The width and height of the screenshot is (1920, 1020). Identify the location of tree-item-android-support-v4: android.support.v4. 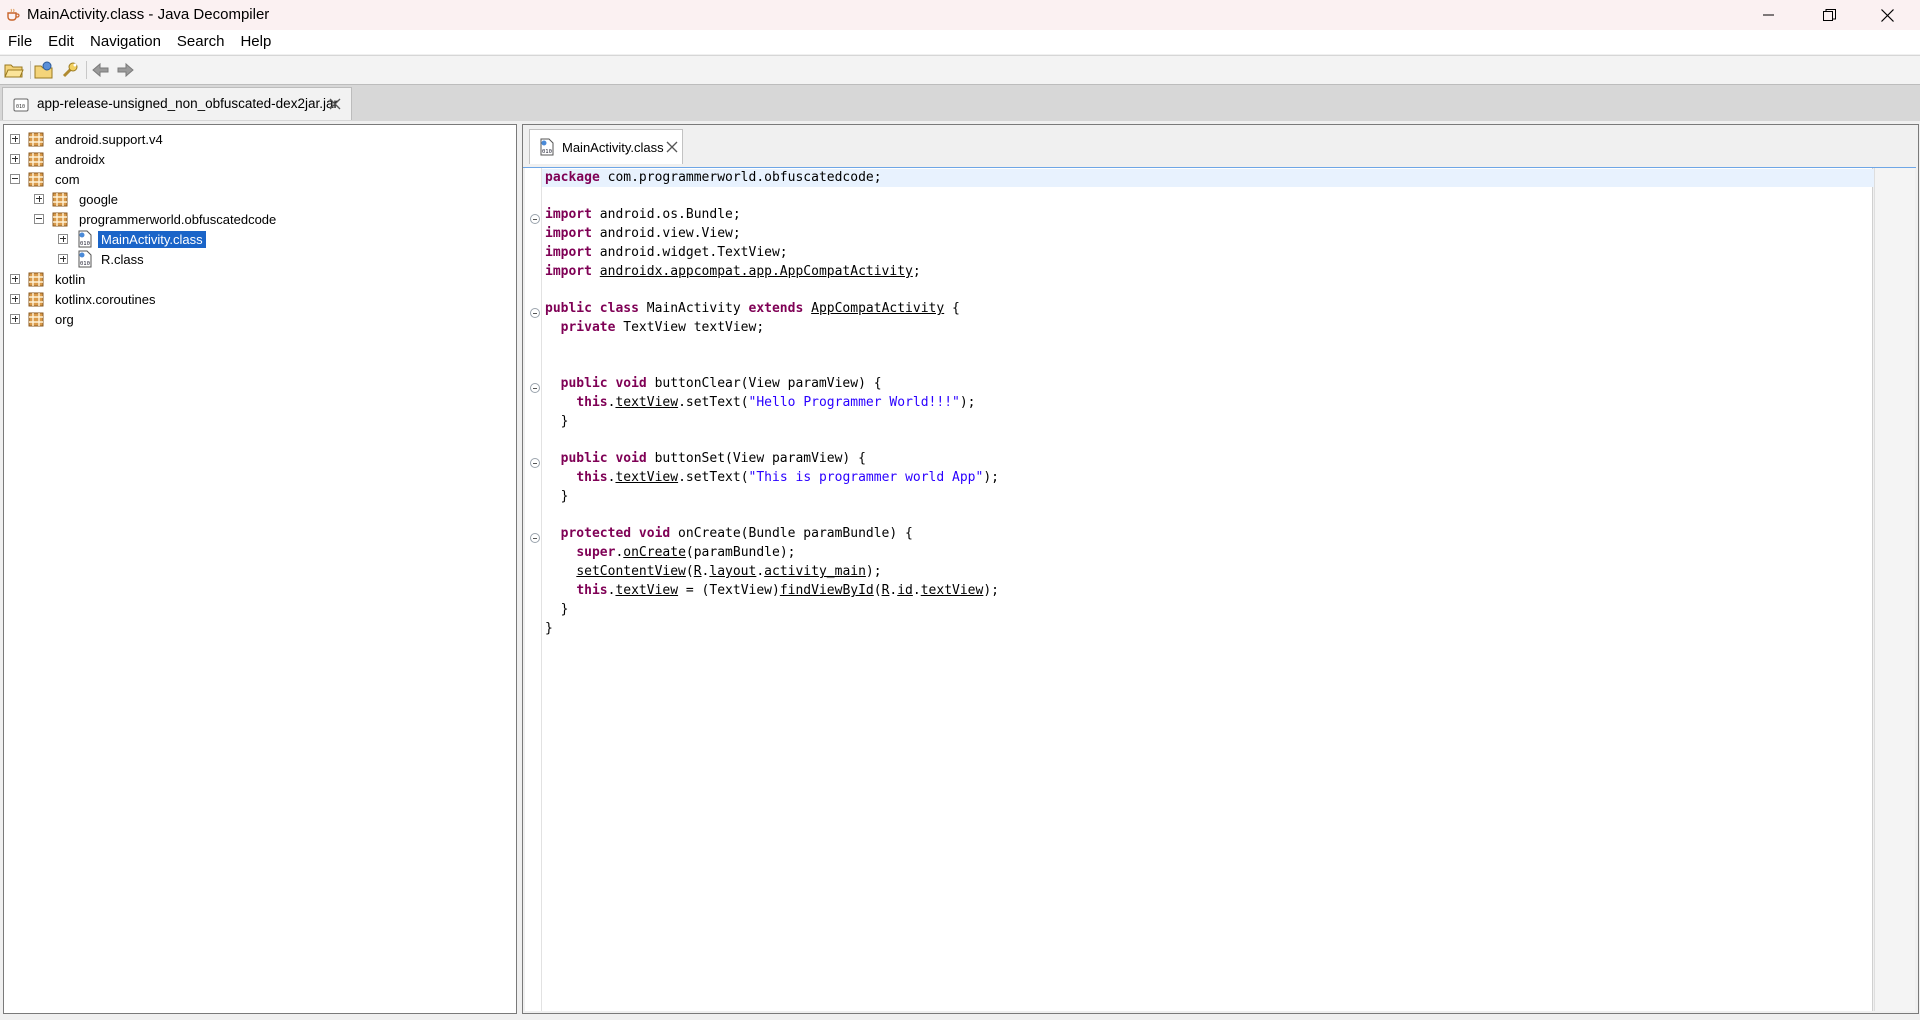
(88, 139).